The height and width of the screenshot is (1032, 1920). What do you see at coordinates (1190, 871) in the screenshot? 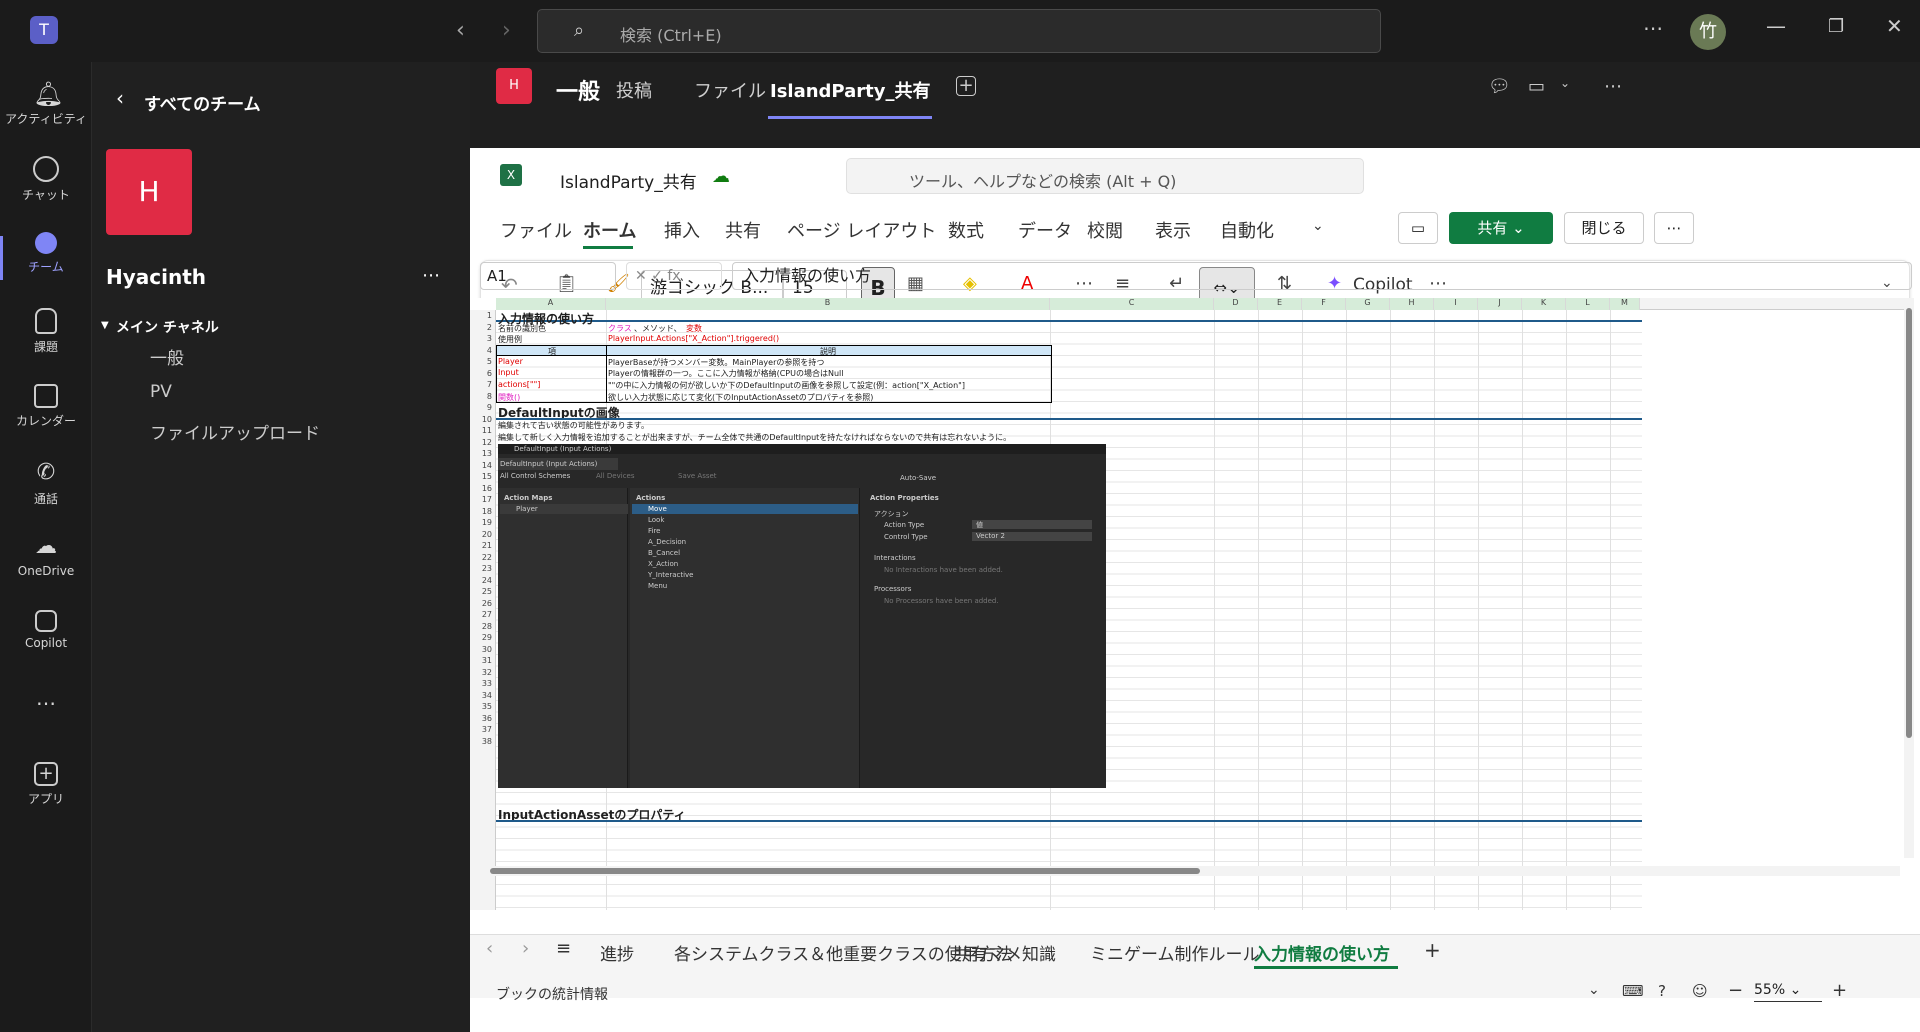
I see `horizontal-scrollbar` at bounding box center [1190, 871].